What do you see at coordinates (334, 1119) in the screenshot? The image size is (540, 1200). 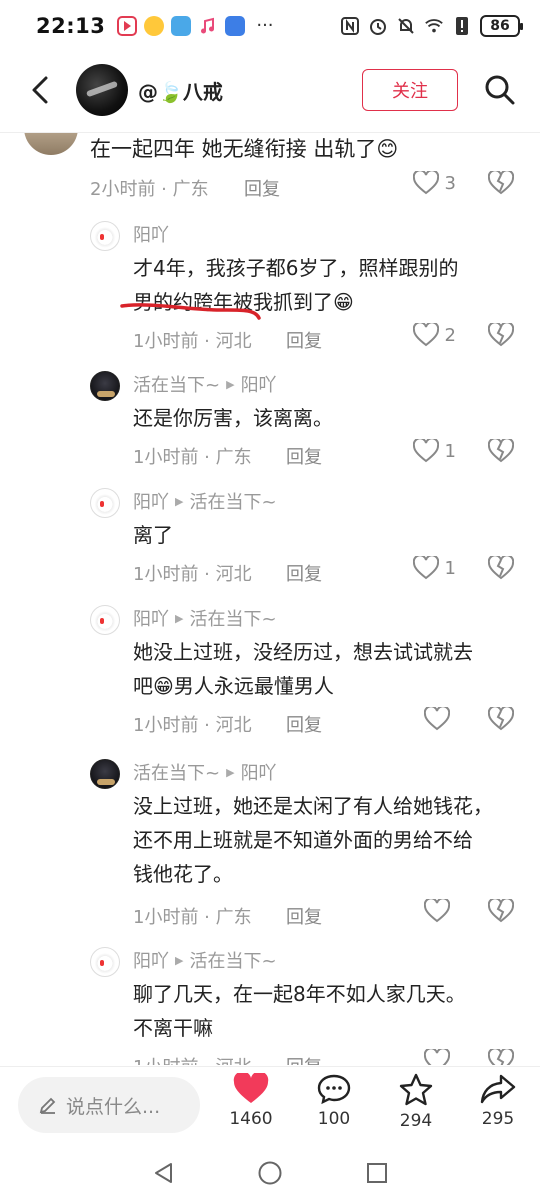 I see `post-comment-count: 100` at bounding box center [334, 1119].